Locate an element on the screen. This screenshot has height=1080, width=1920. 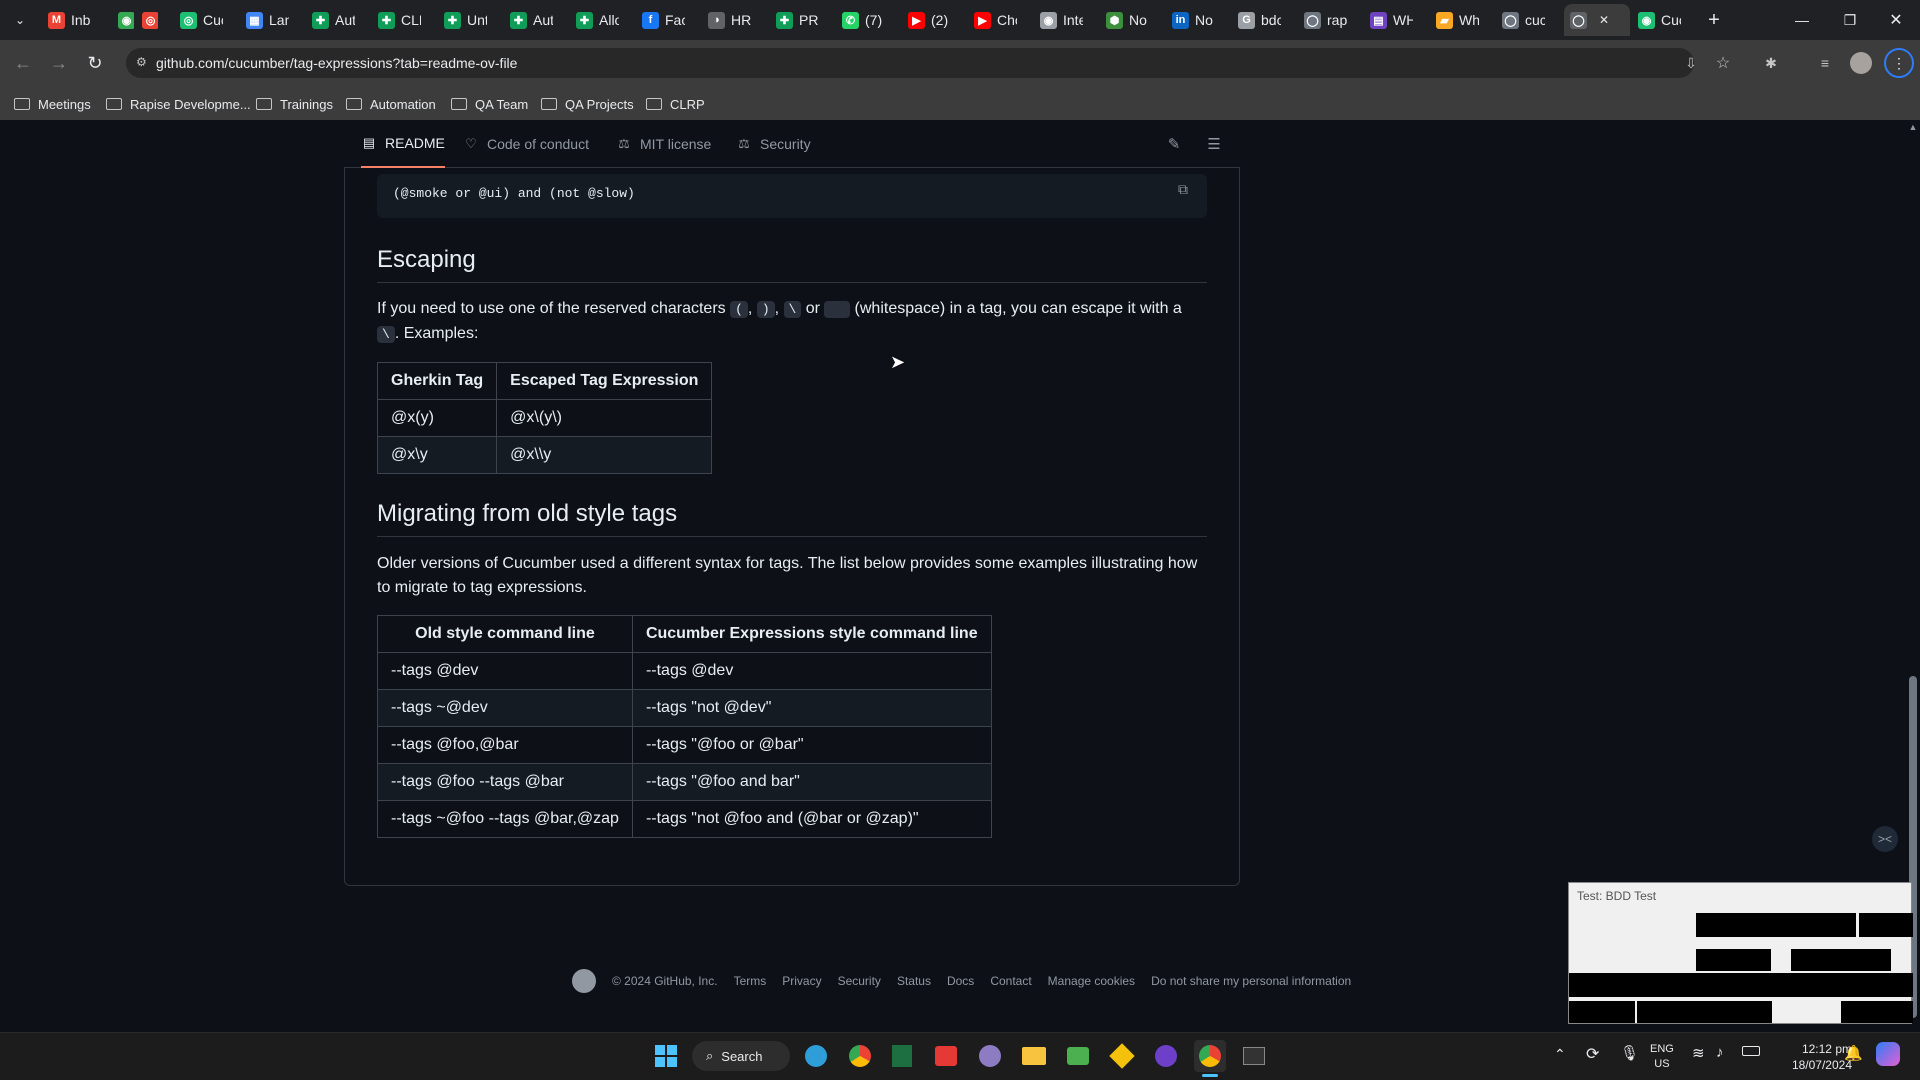
tab-mit-license: ⚖ MIT license is located at coordinates (663, 144).